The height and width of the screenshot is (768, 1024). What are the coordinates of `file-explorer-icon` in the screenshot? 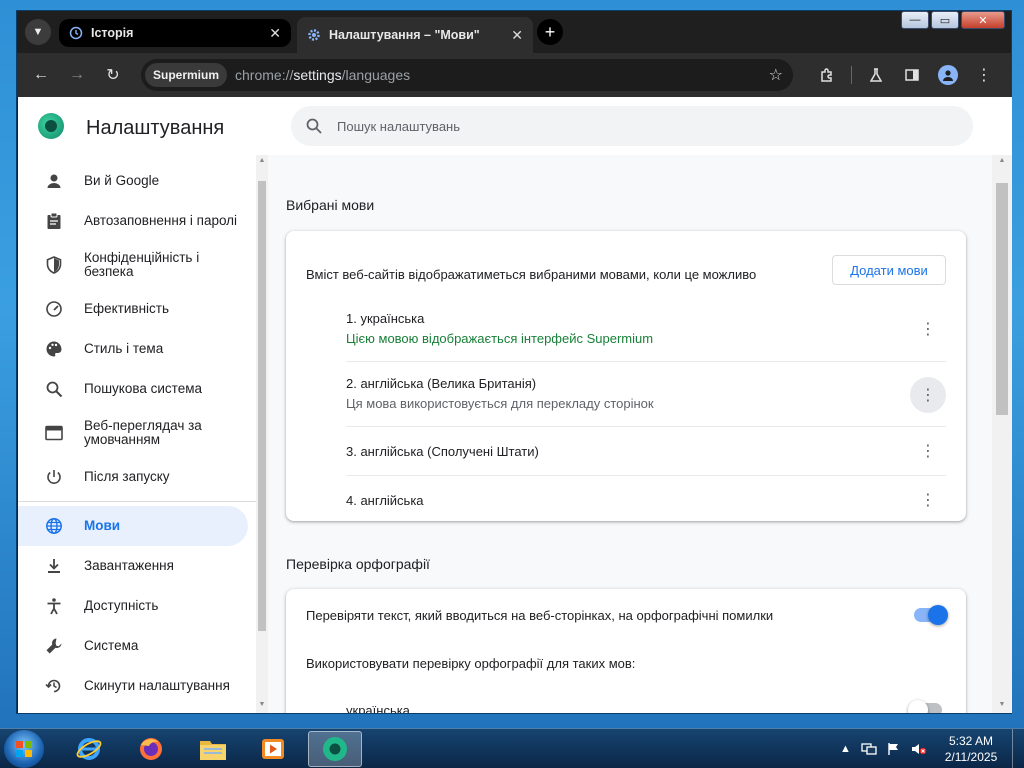 It's located at (213, 749).